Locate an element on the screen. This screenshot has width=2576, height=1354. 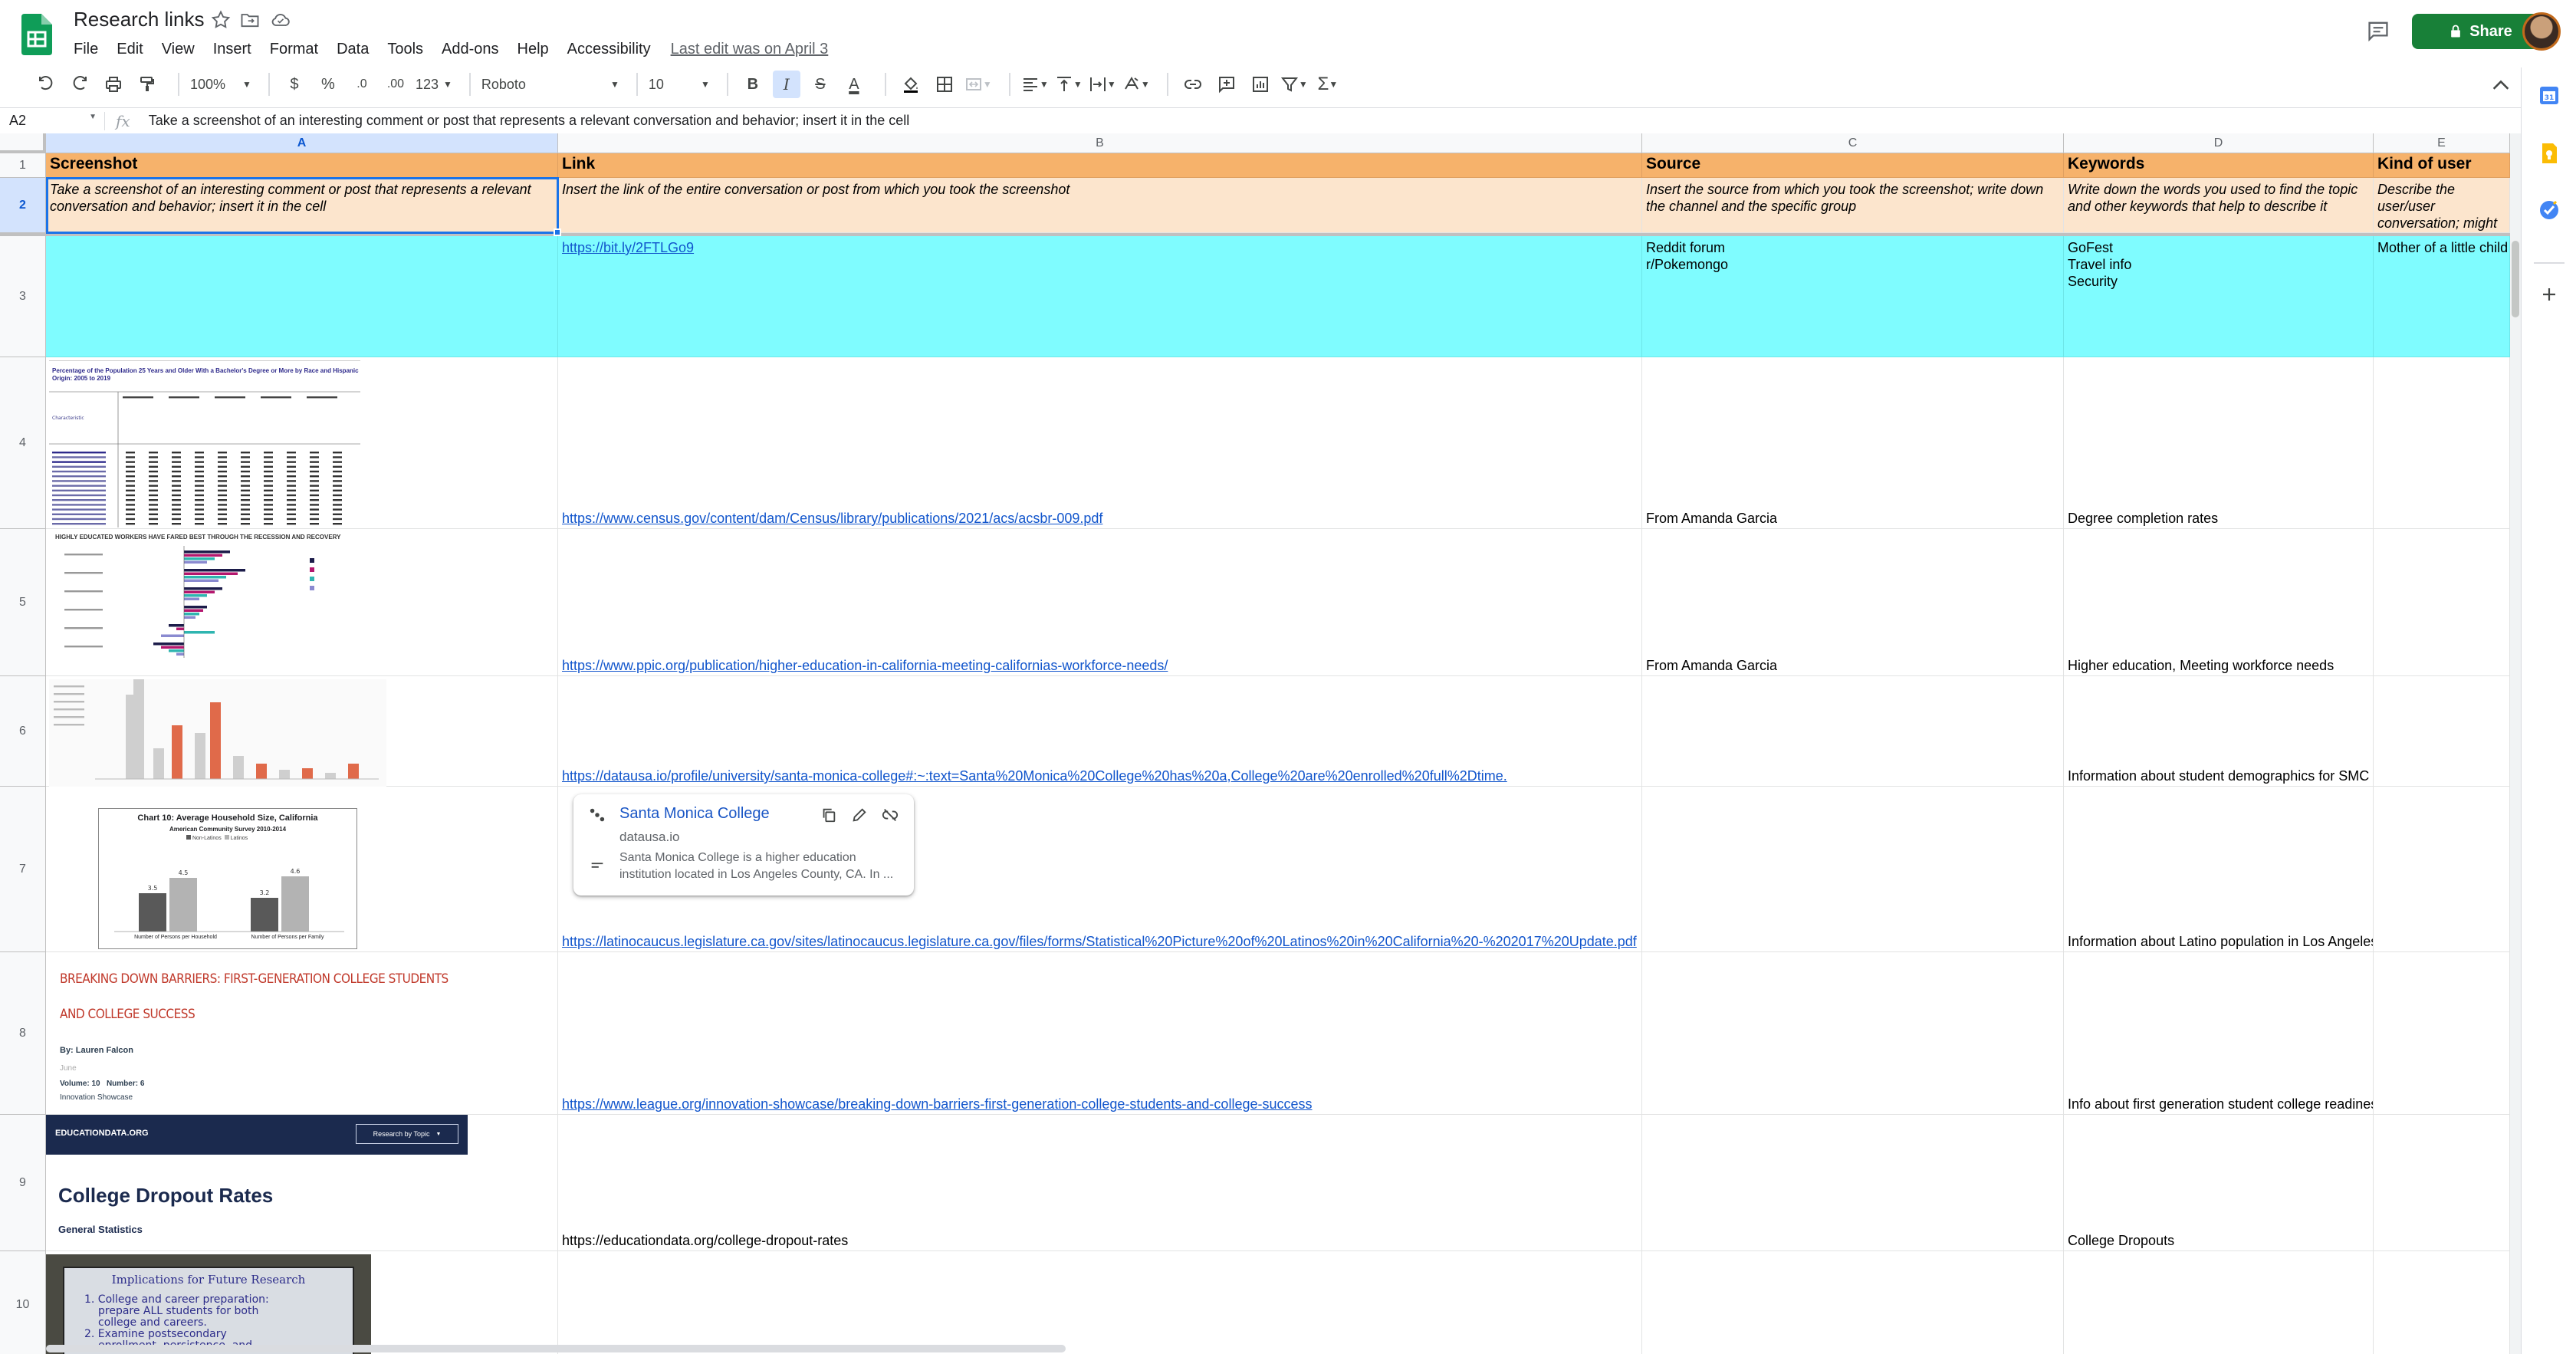
increase-decimal-button: .00 is located at coordinates (396, 84).